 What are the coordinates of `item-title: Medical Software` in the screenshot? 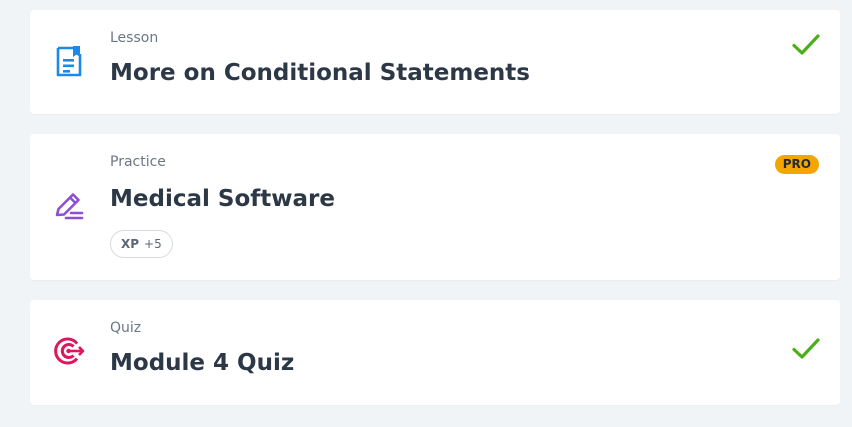 It's located at (222, 199).